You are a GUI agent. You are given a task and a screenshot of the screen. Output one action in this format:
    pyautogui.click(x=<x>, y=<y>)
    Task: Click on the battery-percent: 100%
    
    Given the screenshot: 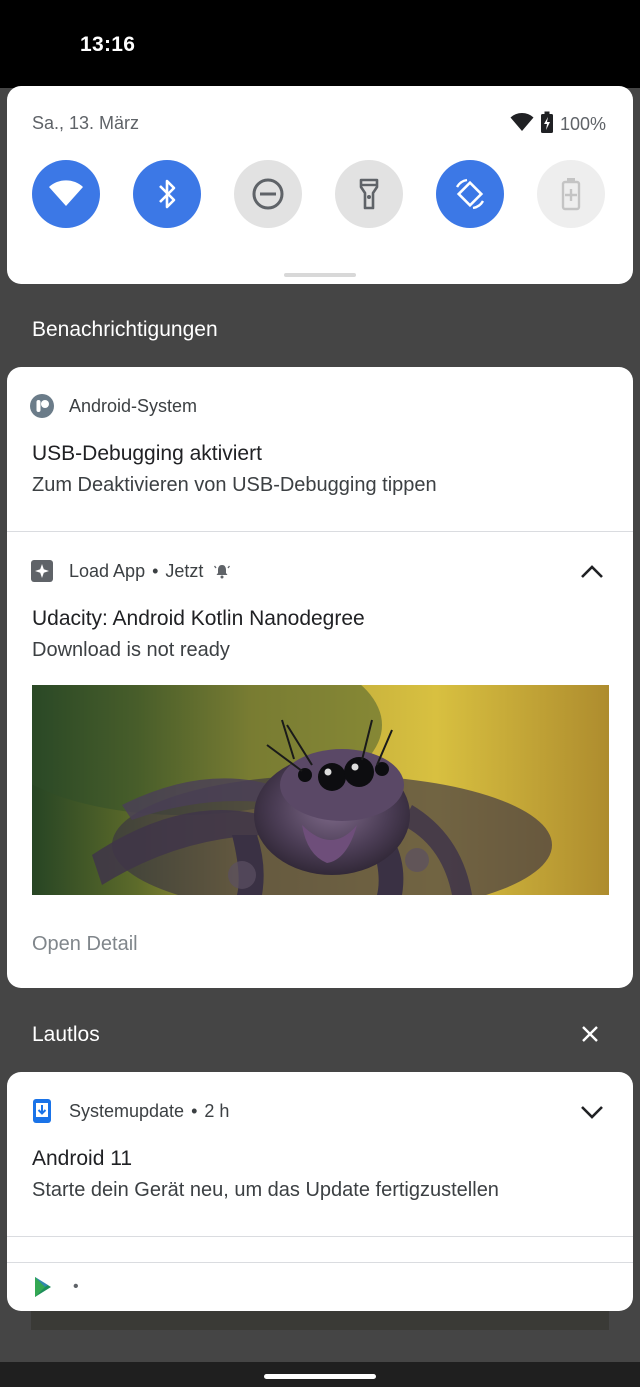 What is the action you would take?
    pyautogui.click(x=582, y=124)
    